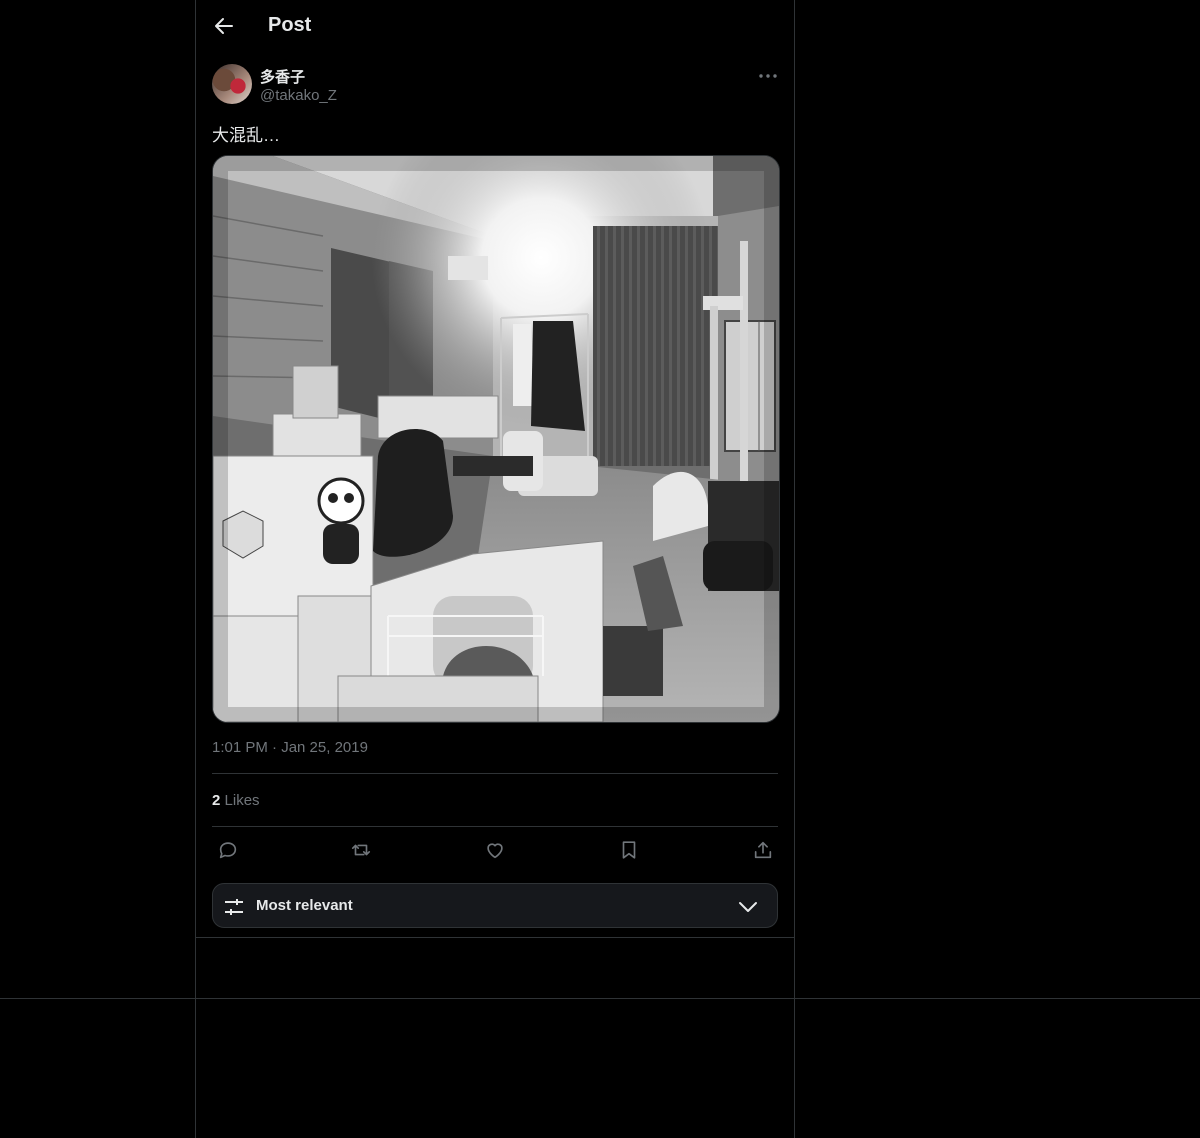 The width and height of the screenshot is (1200, 1138). I want to click on share-icon, so click(764, 851).